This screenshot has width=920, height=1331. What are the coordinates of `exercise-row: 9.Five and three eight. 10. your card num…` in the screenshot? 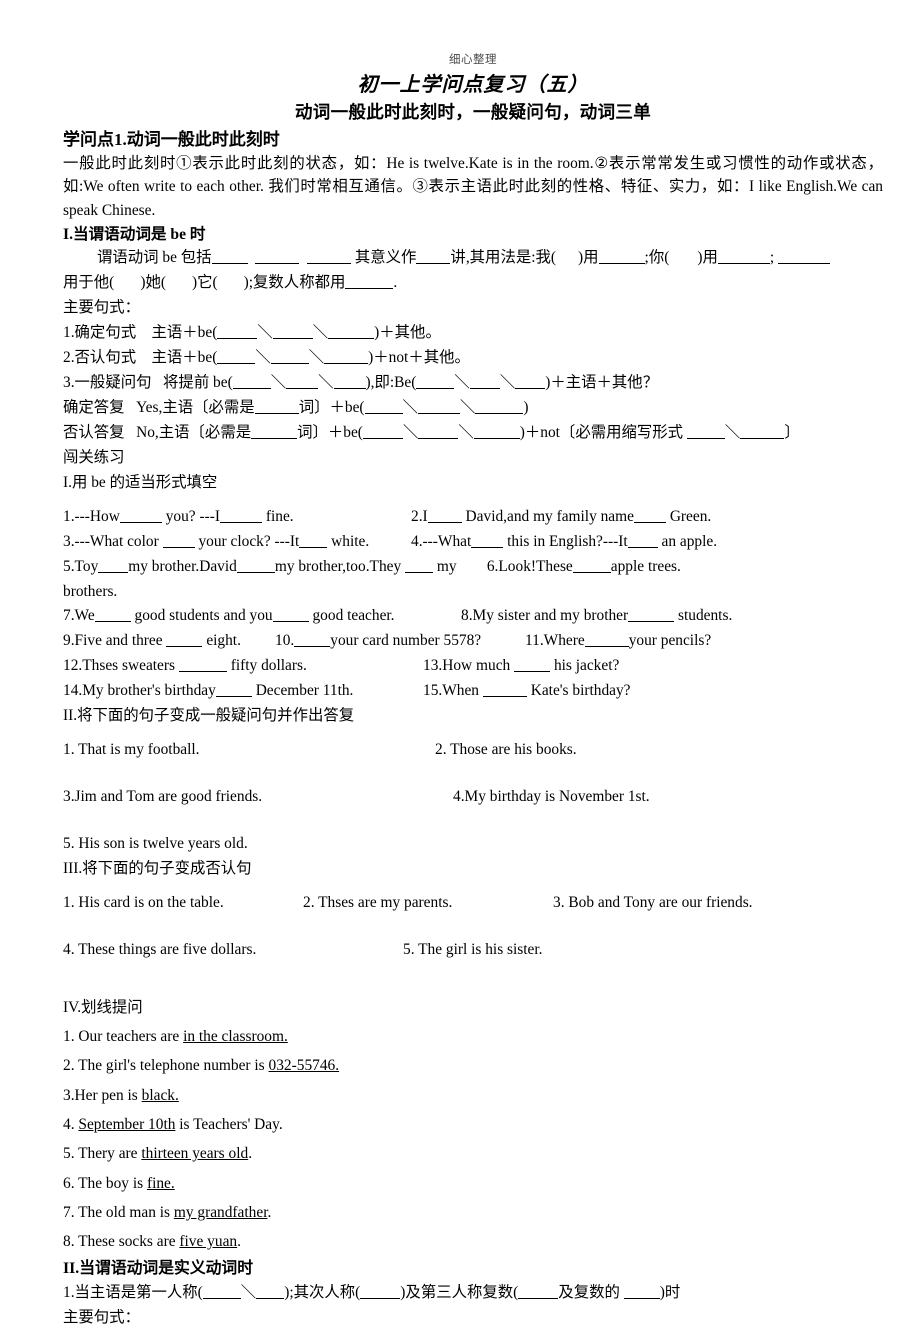 It's located at (473, 641).